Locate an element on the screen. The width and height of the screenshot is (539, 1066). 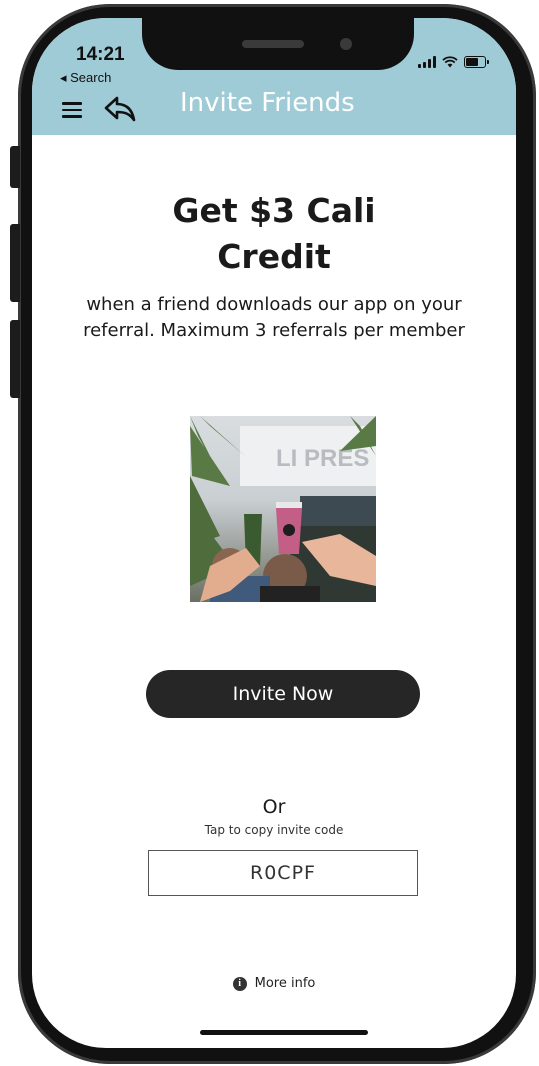
more-info-link: i More info is located at coordinates (274, 983).